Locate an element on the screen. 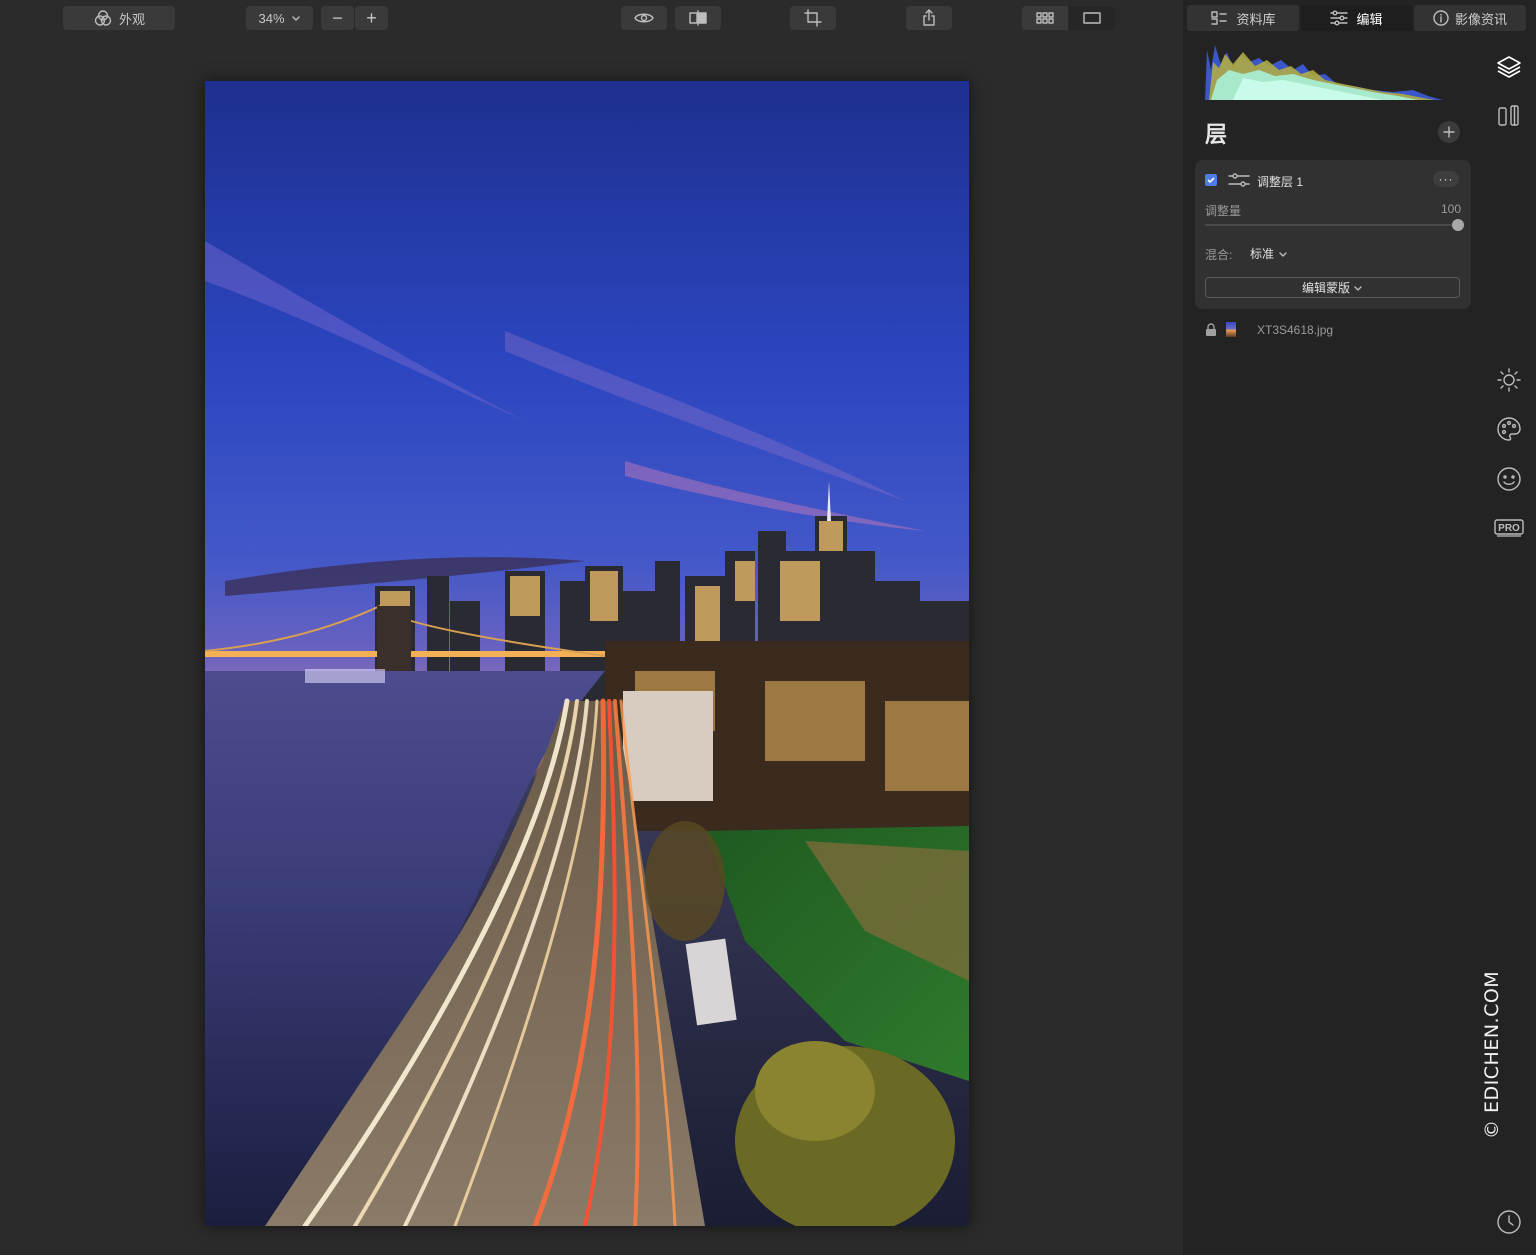  crop-button is located at coordinates (813, 18).